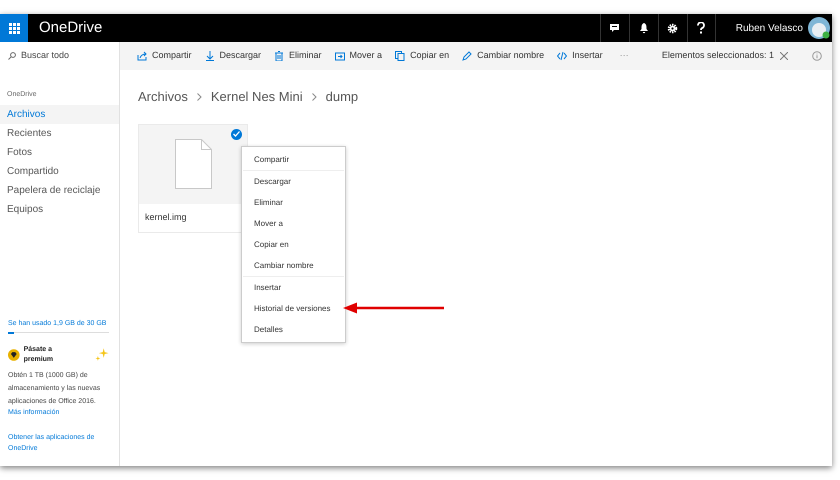  What do you see at coordinates (784, 56) in the screenshot?
I see `close-icon` at bounding box center [784, 56].